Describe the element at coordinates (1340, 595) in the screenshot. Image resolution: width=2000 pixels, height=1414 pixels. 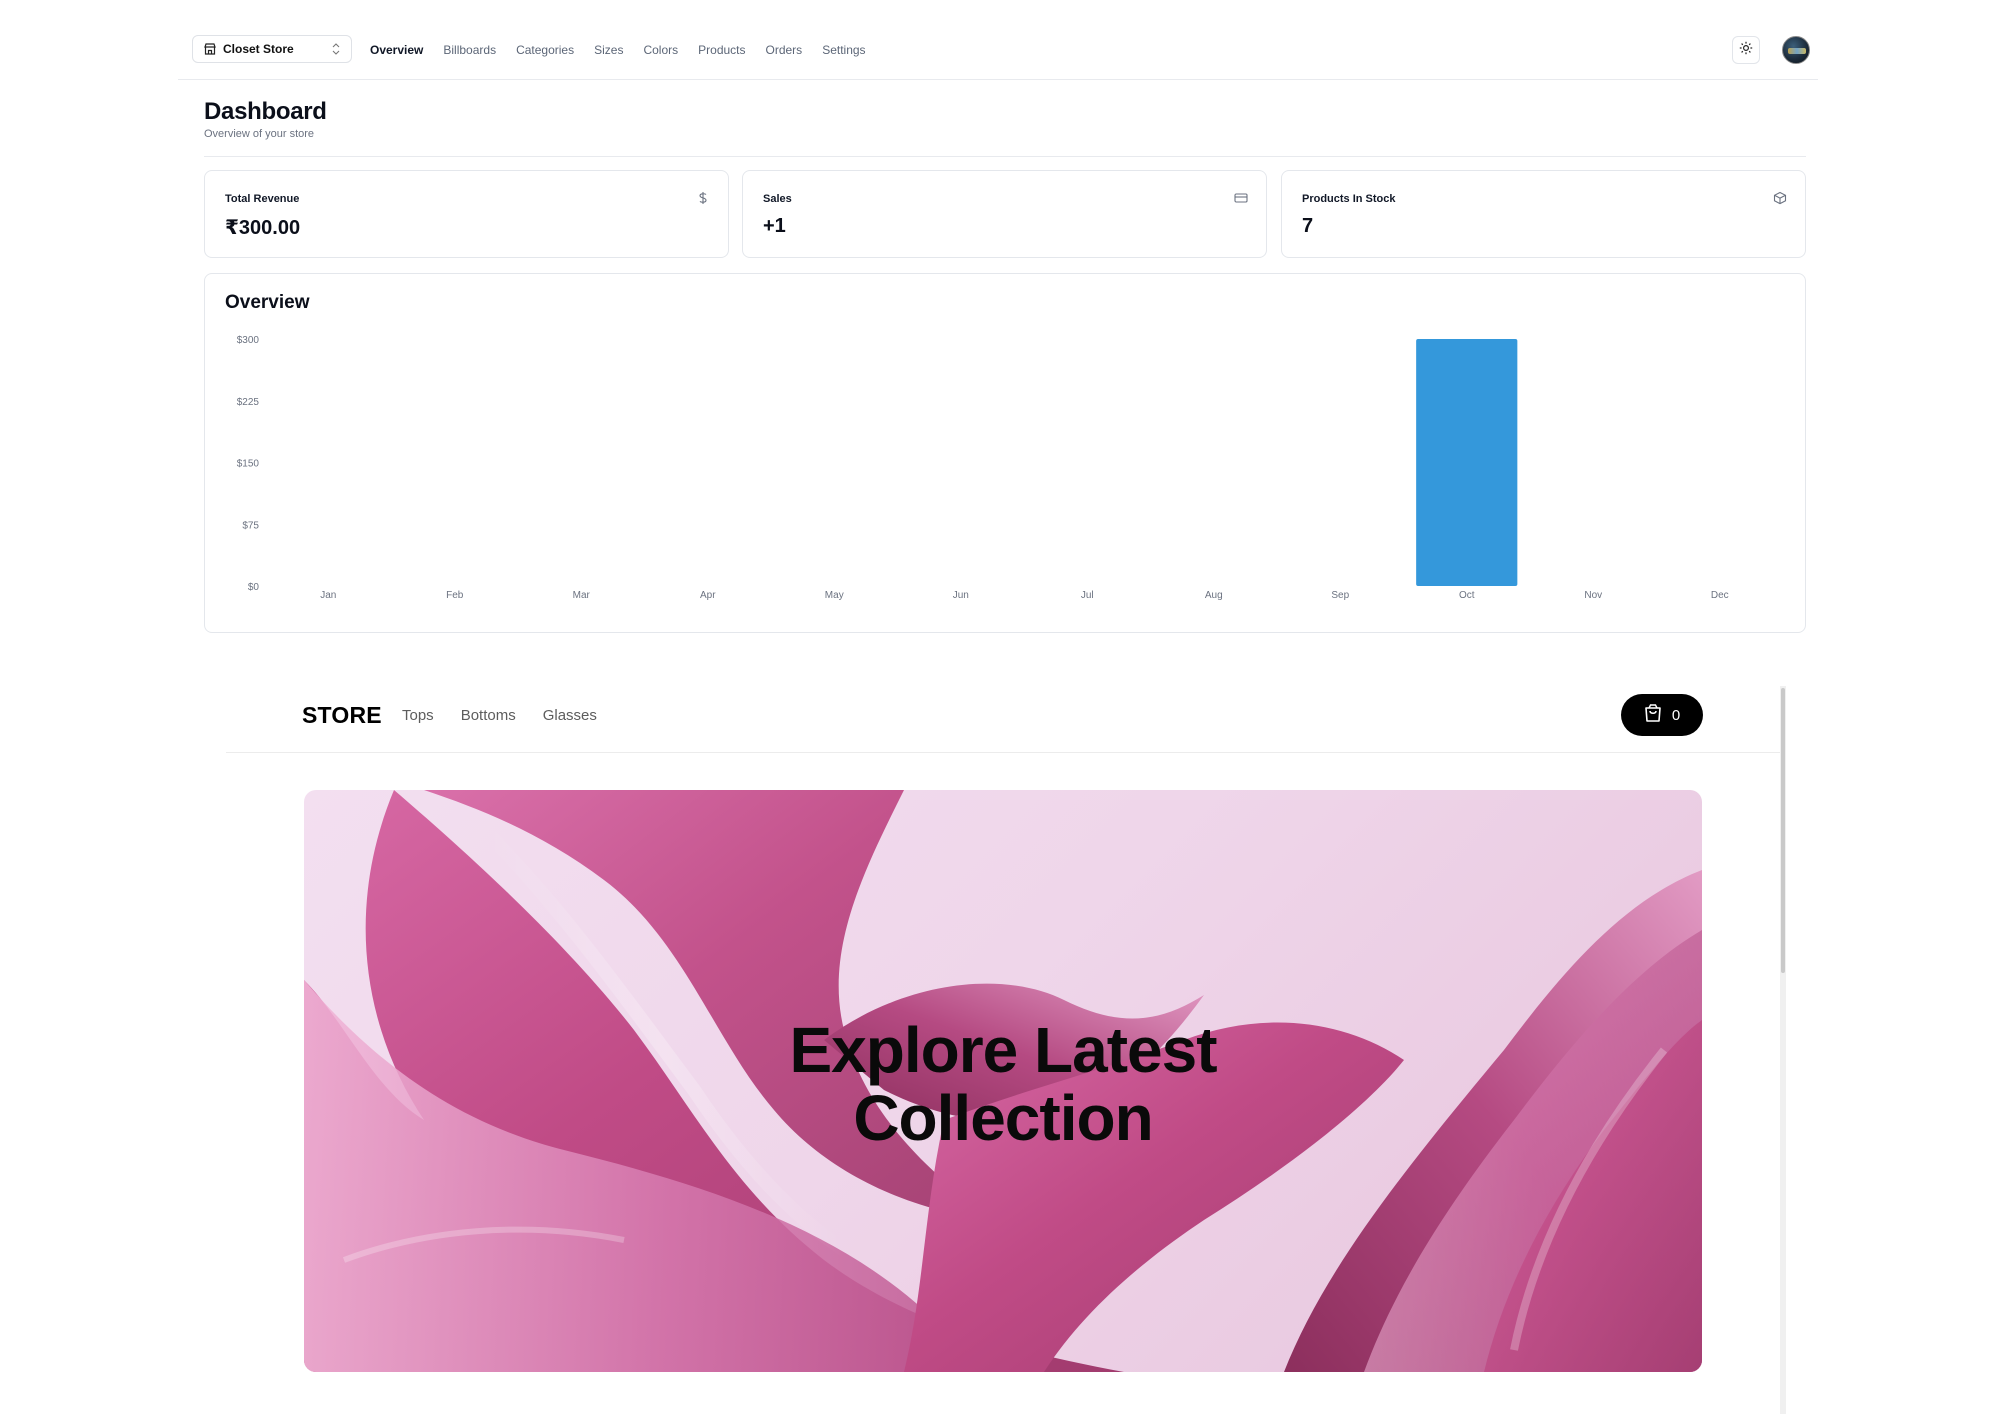
I see `x-tick-label: Sep` at that location.